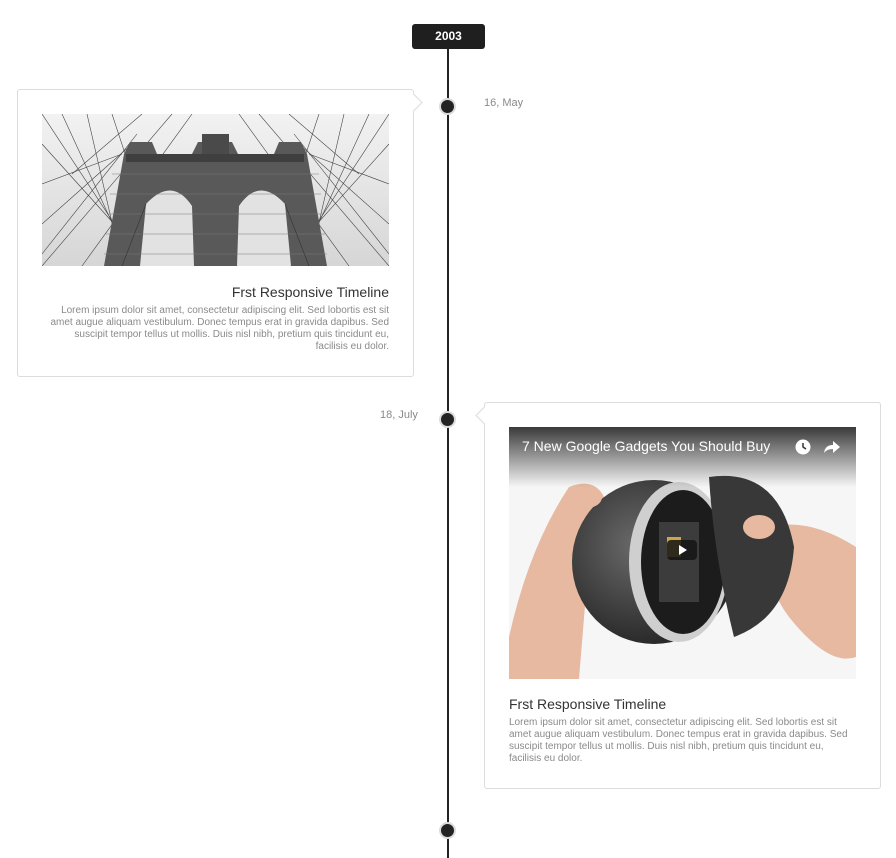 This screenshot has height=858, width=896. What do you see at coordinates (399, 415) in the screenshot?
I see `event-date: 18, July` at bounding box center [399, 415].